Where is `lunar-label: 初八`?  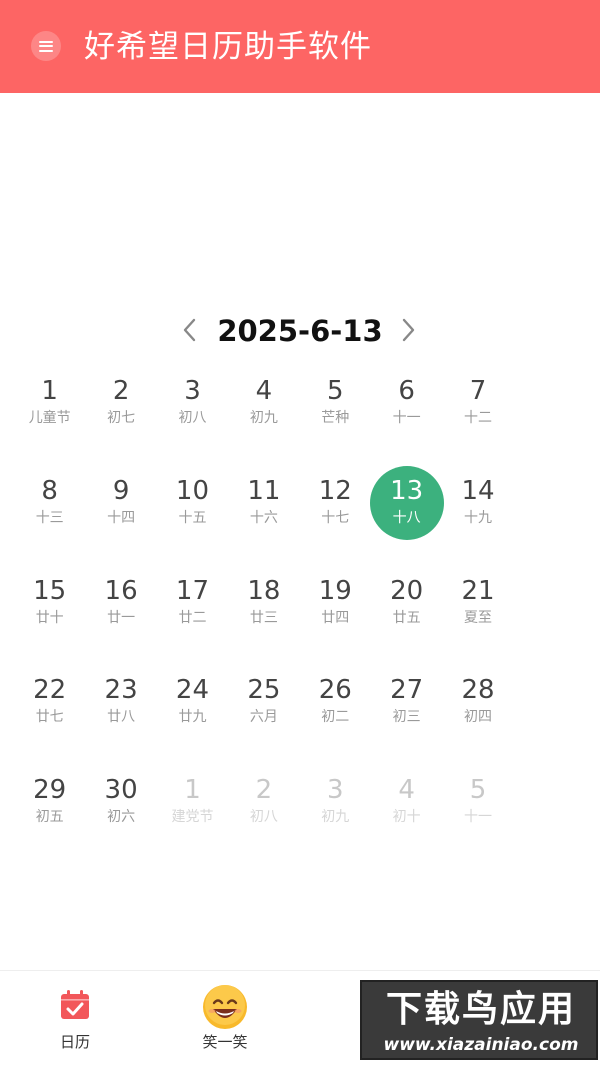
lunar-label: 初八 is located at coordinates (263, 817).